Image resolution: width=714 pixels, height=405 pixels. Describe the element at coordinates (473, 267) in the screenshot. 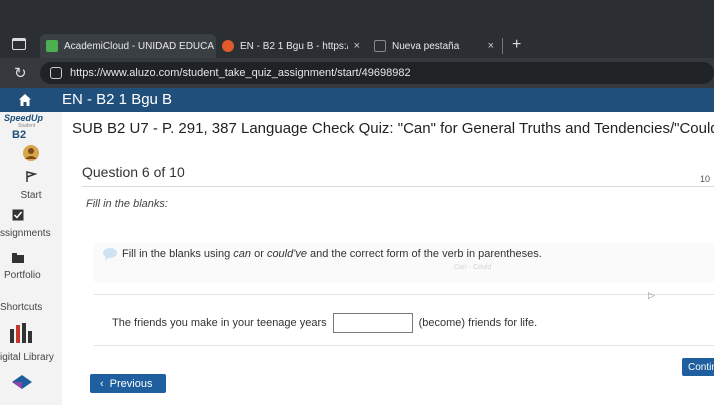

I see `watermark-text: Can - Could` at that location.